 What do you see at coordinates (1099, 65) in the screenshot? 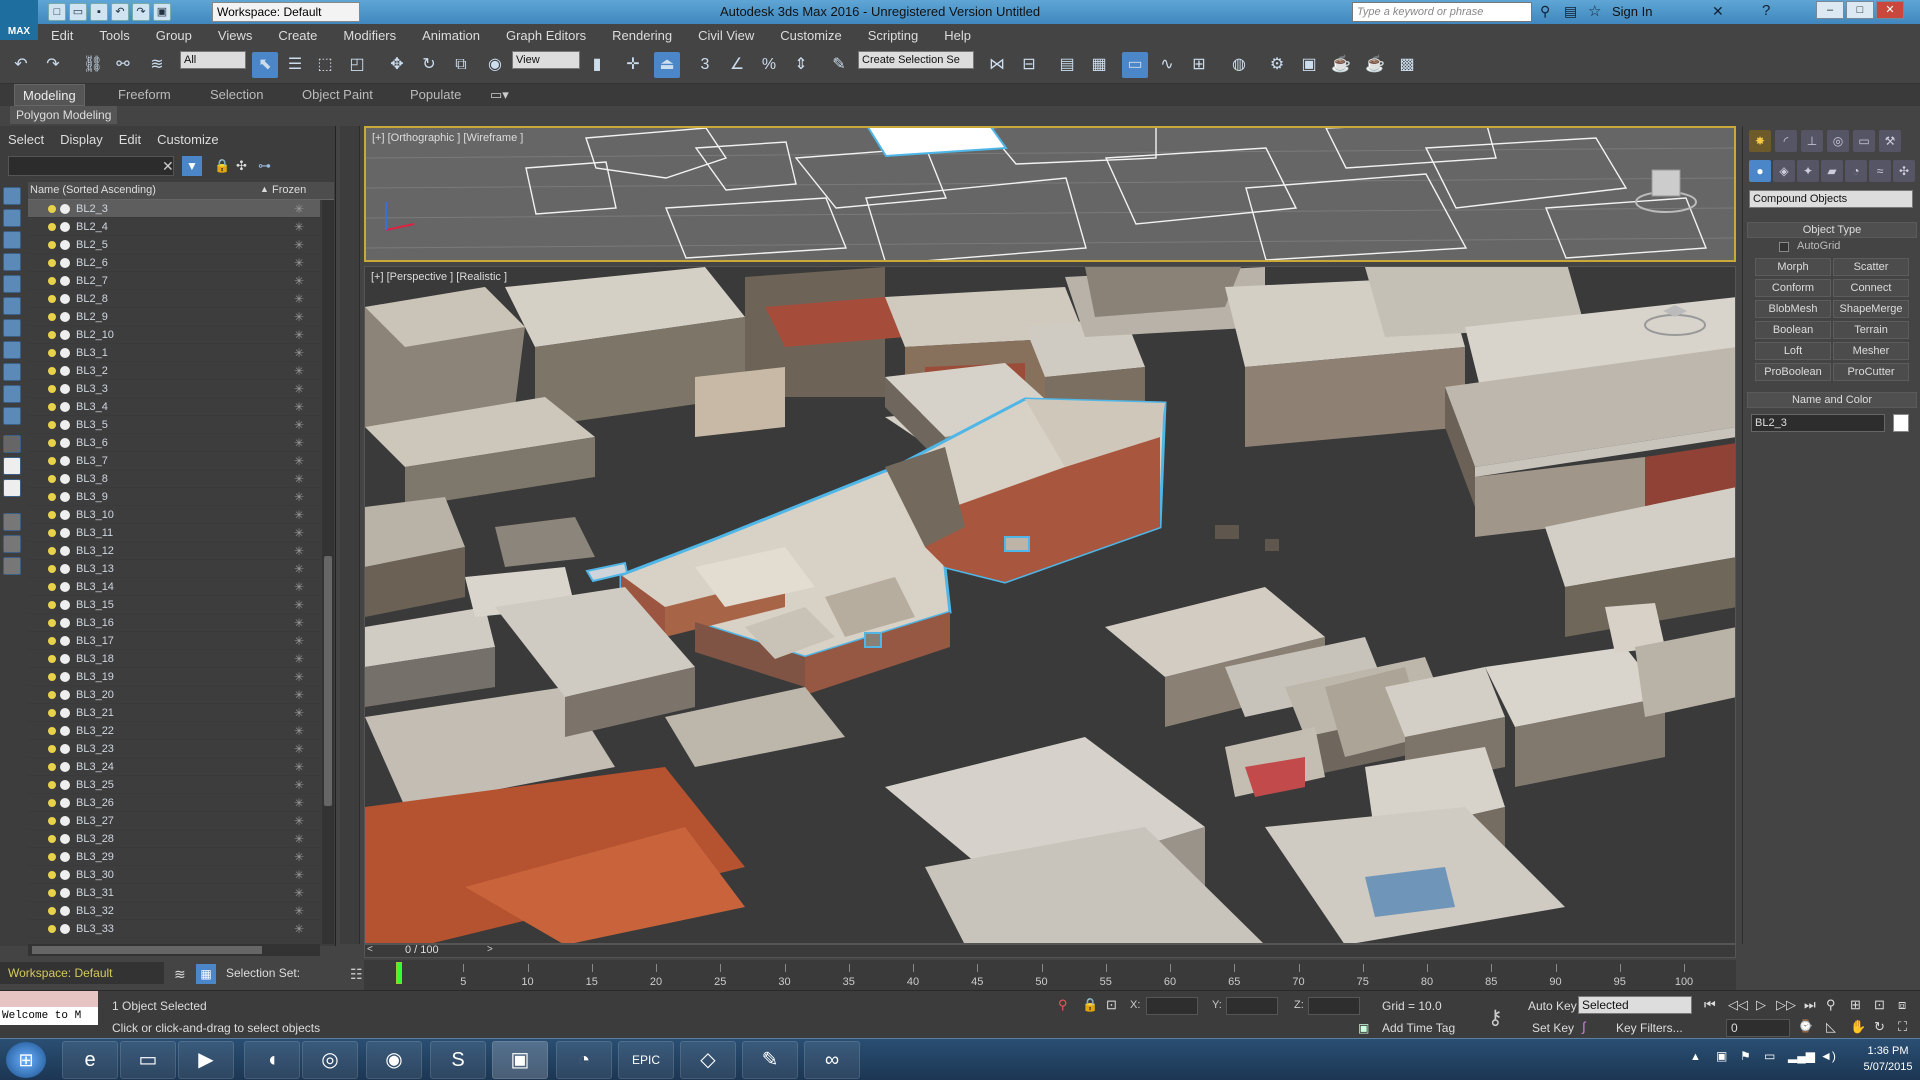
I see `layers-icon: ▦` at bounding box center [1099, 65].